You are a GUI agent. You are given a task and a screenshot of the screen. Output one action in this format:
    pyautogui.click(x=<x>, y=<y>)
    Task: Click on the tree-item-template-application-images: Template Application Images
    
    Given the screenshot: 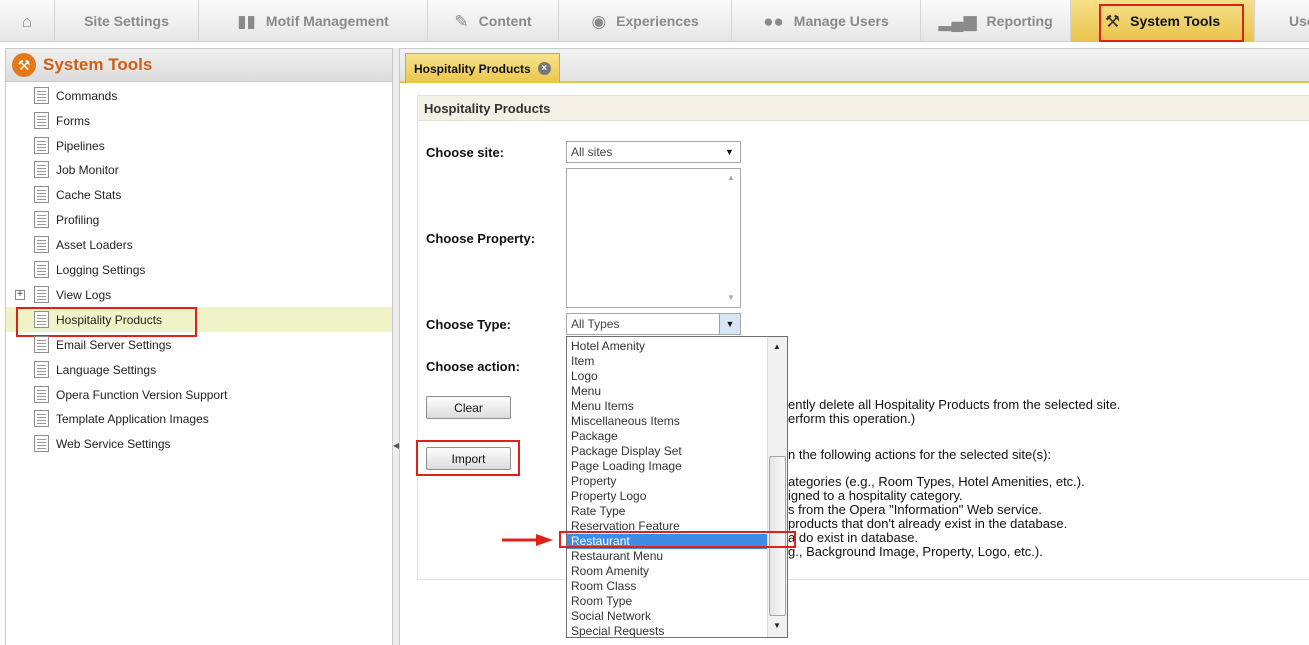 What is the action you would take?
    pyautogui.click(x=199, y=418)
    